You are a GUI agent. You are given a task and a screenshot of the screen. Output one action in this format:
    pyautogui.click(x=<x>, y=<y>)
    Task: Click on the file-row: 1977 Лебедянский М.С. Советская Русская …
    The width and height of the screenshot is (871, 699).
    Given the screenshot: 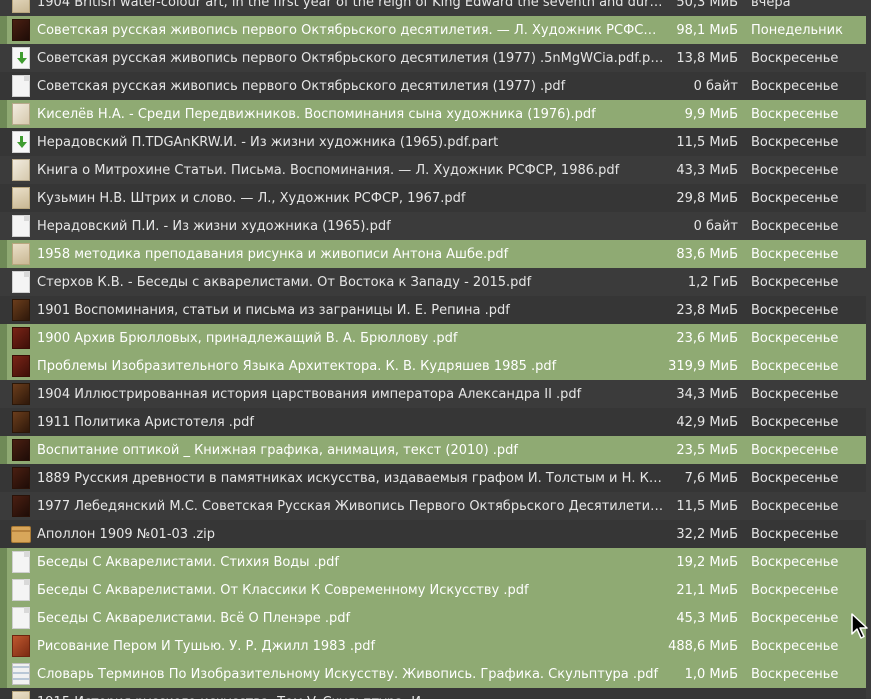 What is the action you would take?
    pyautogui.click(x=433, y=506)
    